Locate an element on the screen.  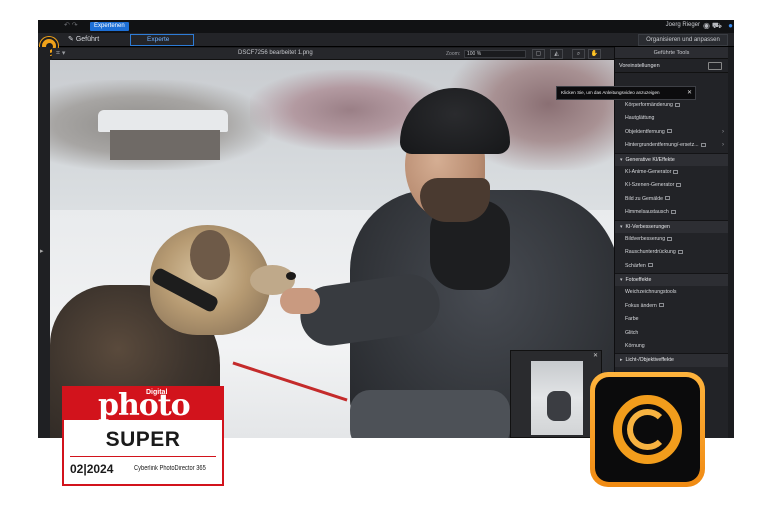
tool-item-bild-zu-gemalde: Bild zu Gemälde is located at coordinates (671, 199).